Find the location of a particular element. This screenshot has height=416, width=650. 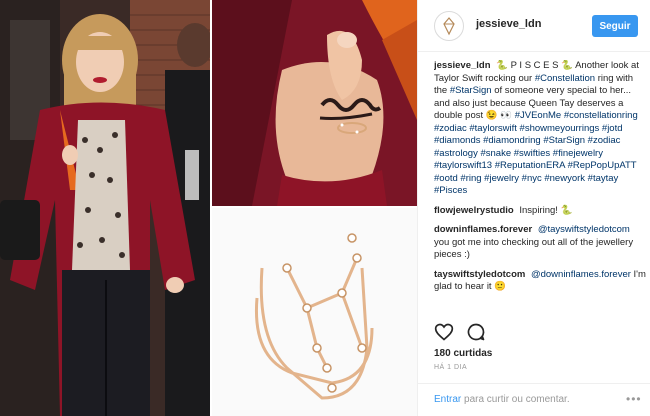

post-username: jessieve_ldn is located at coordinates (508, 24).